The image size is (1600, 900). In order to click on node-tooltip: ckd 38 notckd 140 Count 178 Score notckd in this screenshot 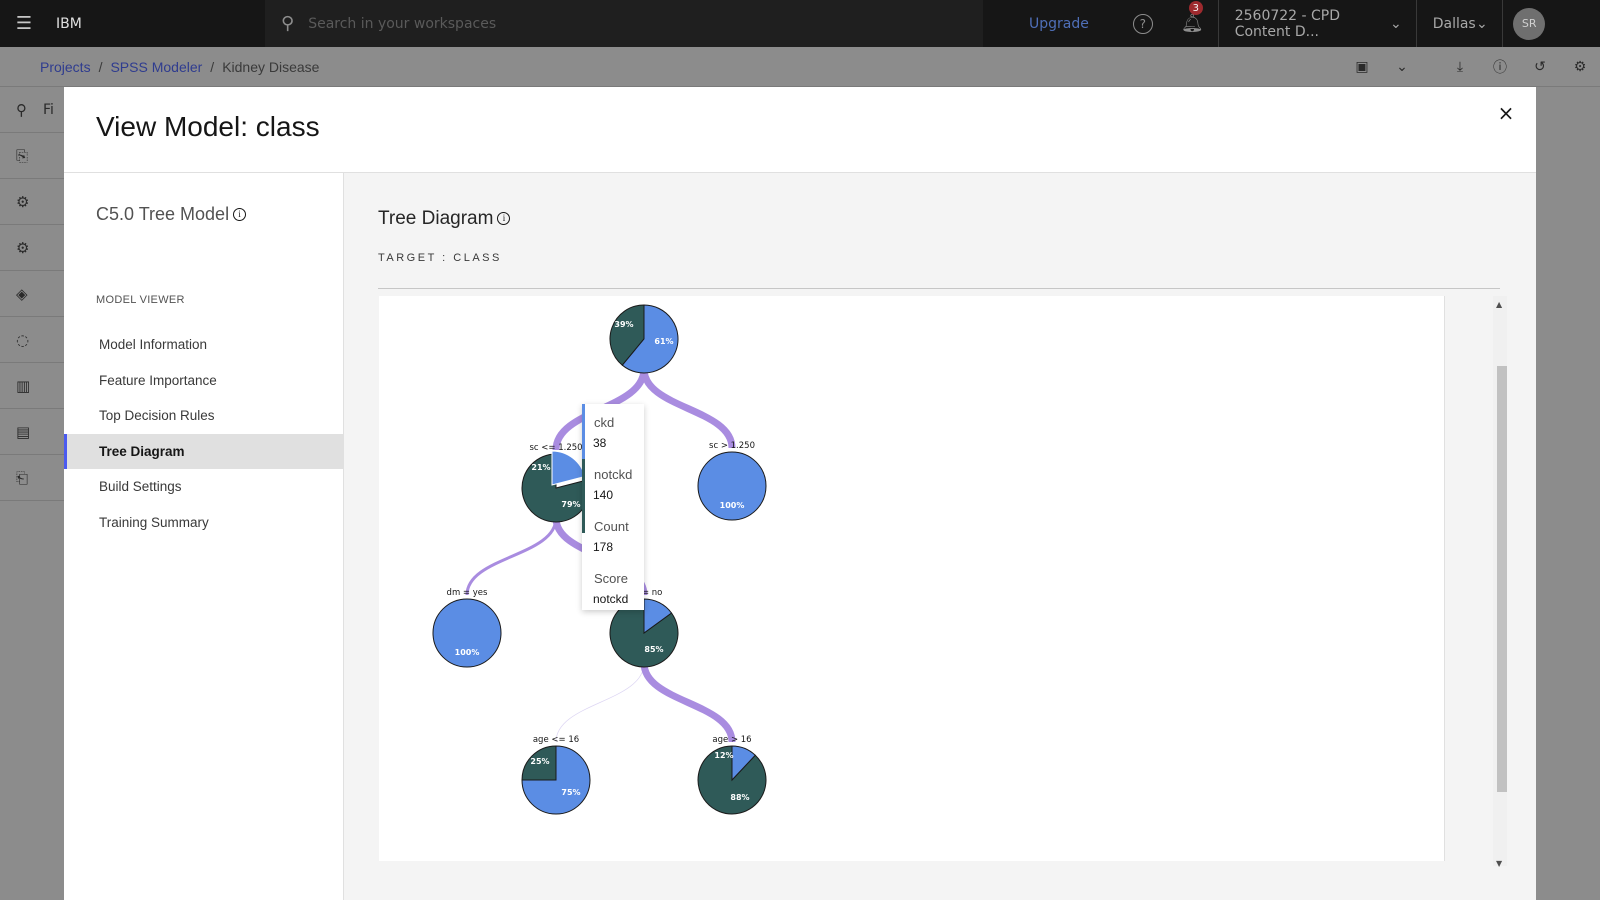, I will do `click(613, 507)`.